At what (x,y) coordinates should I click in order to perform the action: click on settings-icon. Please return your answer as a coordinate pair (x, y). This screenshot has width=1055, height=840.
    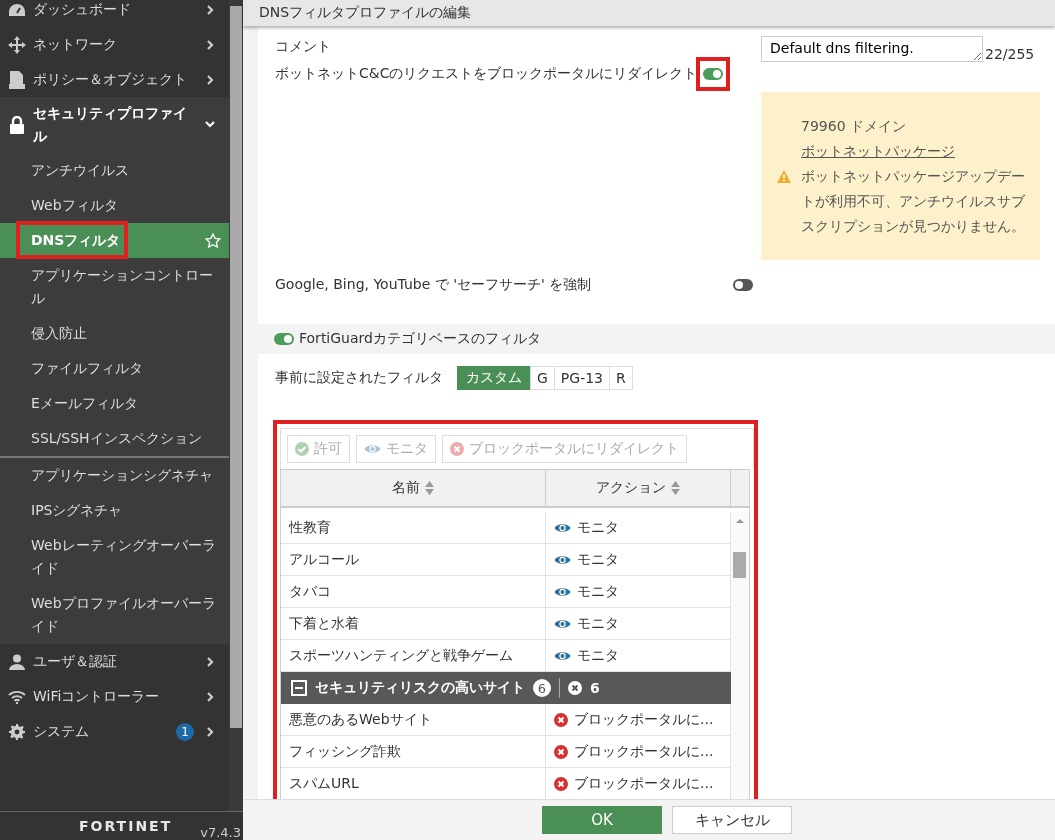
    Looking at the image, I should click on (17, 731).